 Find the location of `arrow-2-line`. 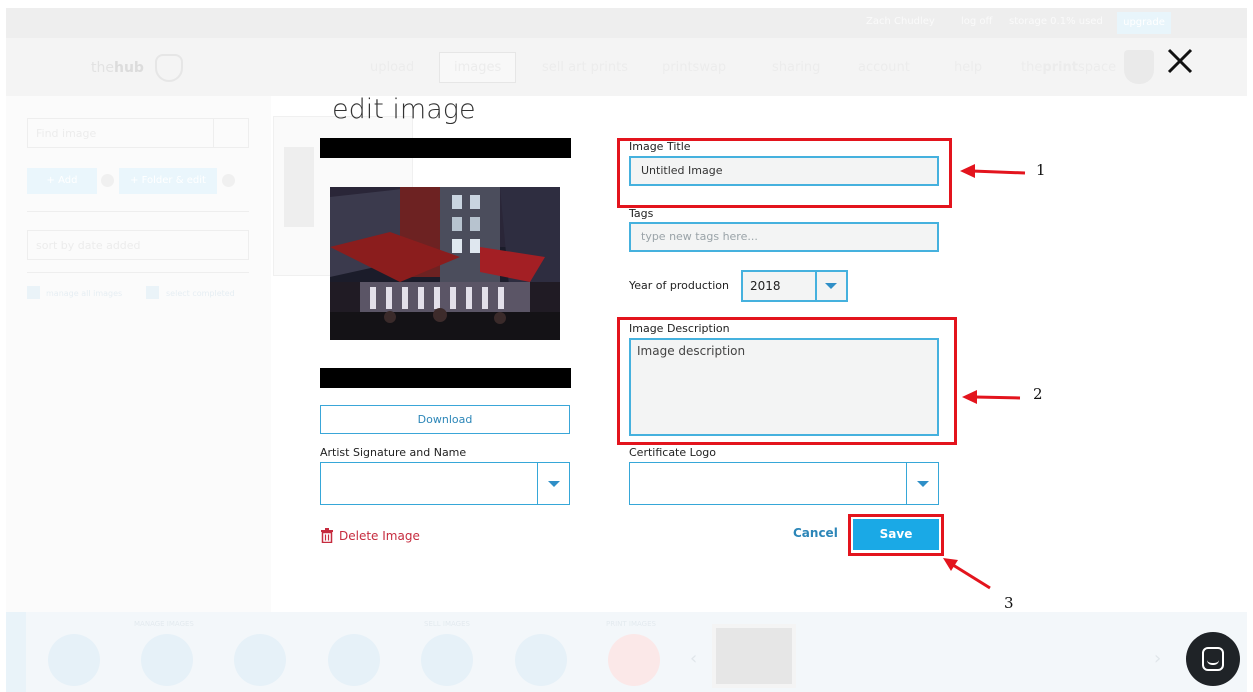

arrow-2-line is located at coordinates (997, 397).